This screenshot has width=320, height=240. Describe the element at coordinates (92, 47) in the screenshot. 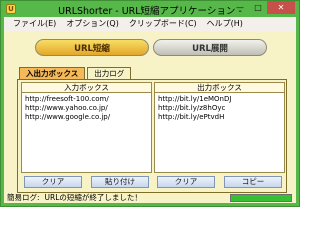

I see `shorten-url-button: URL短縮` at that location.